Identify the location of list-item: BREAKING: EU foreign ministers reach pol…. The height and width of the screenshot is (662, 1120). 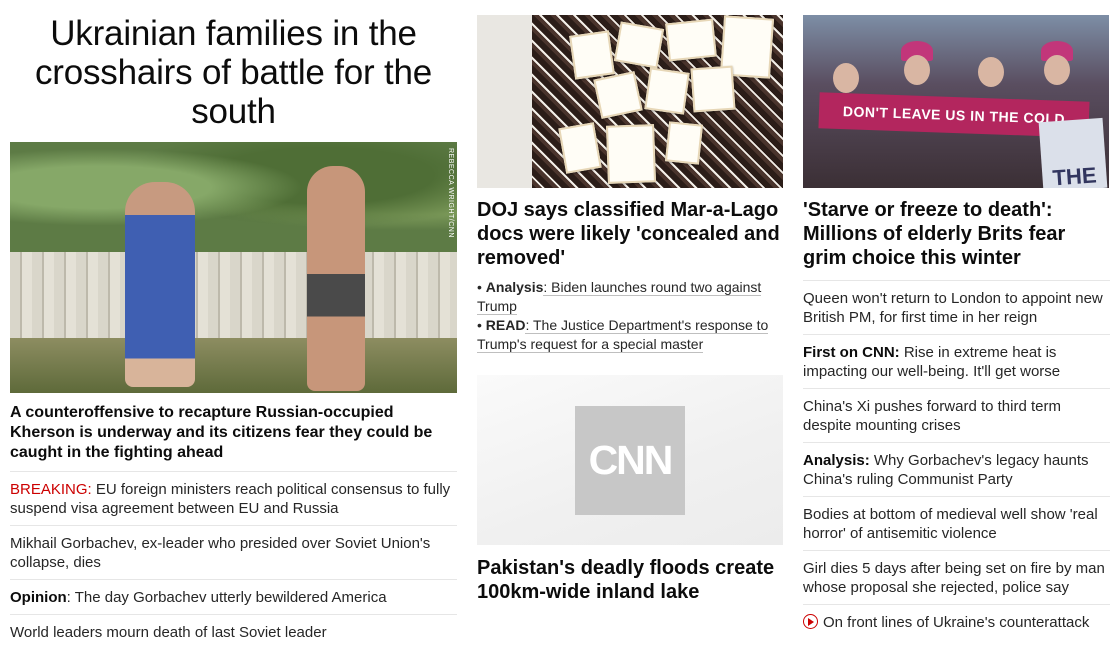
(233, 499).